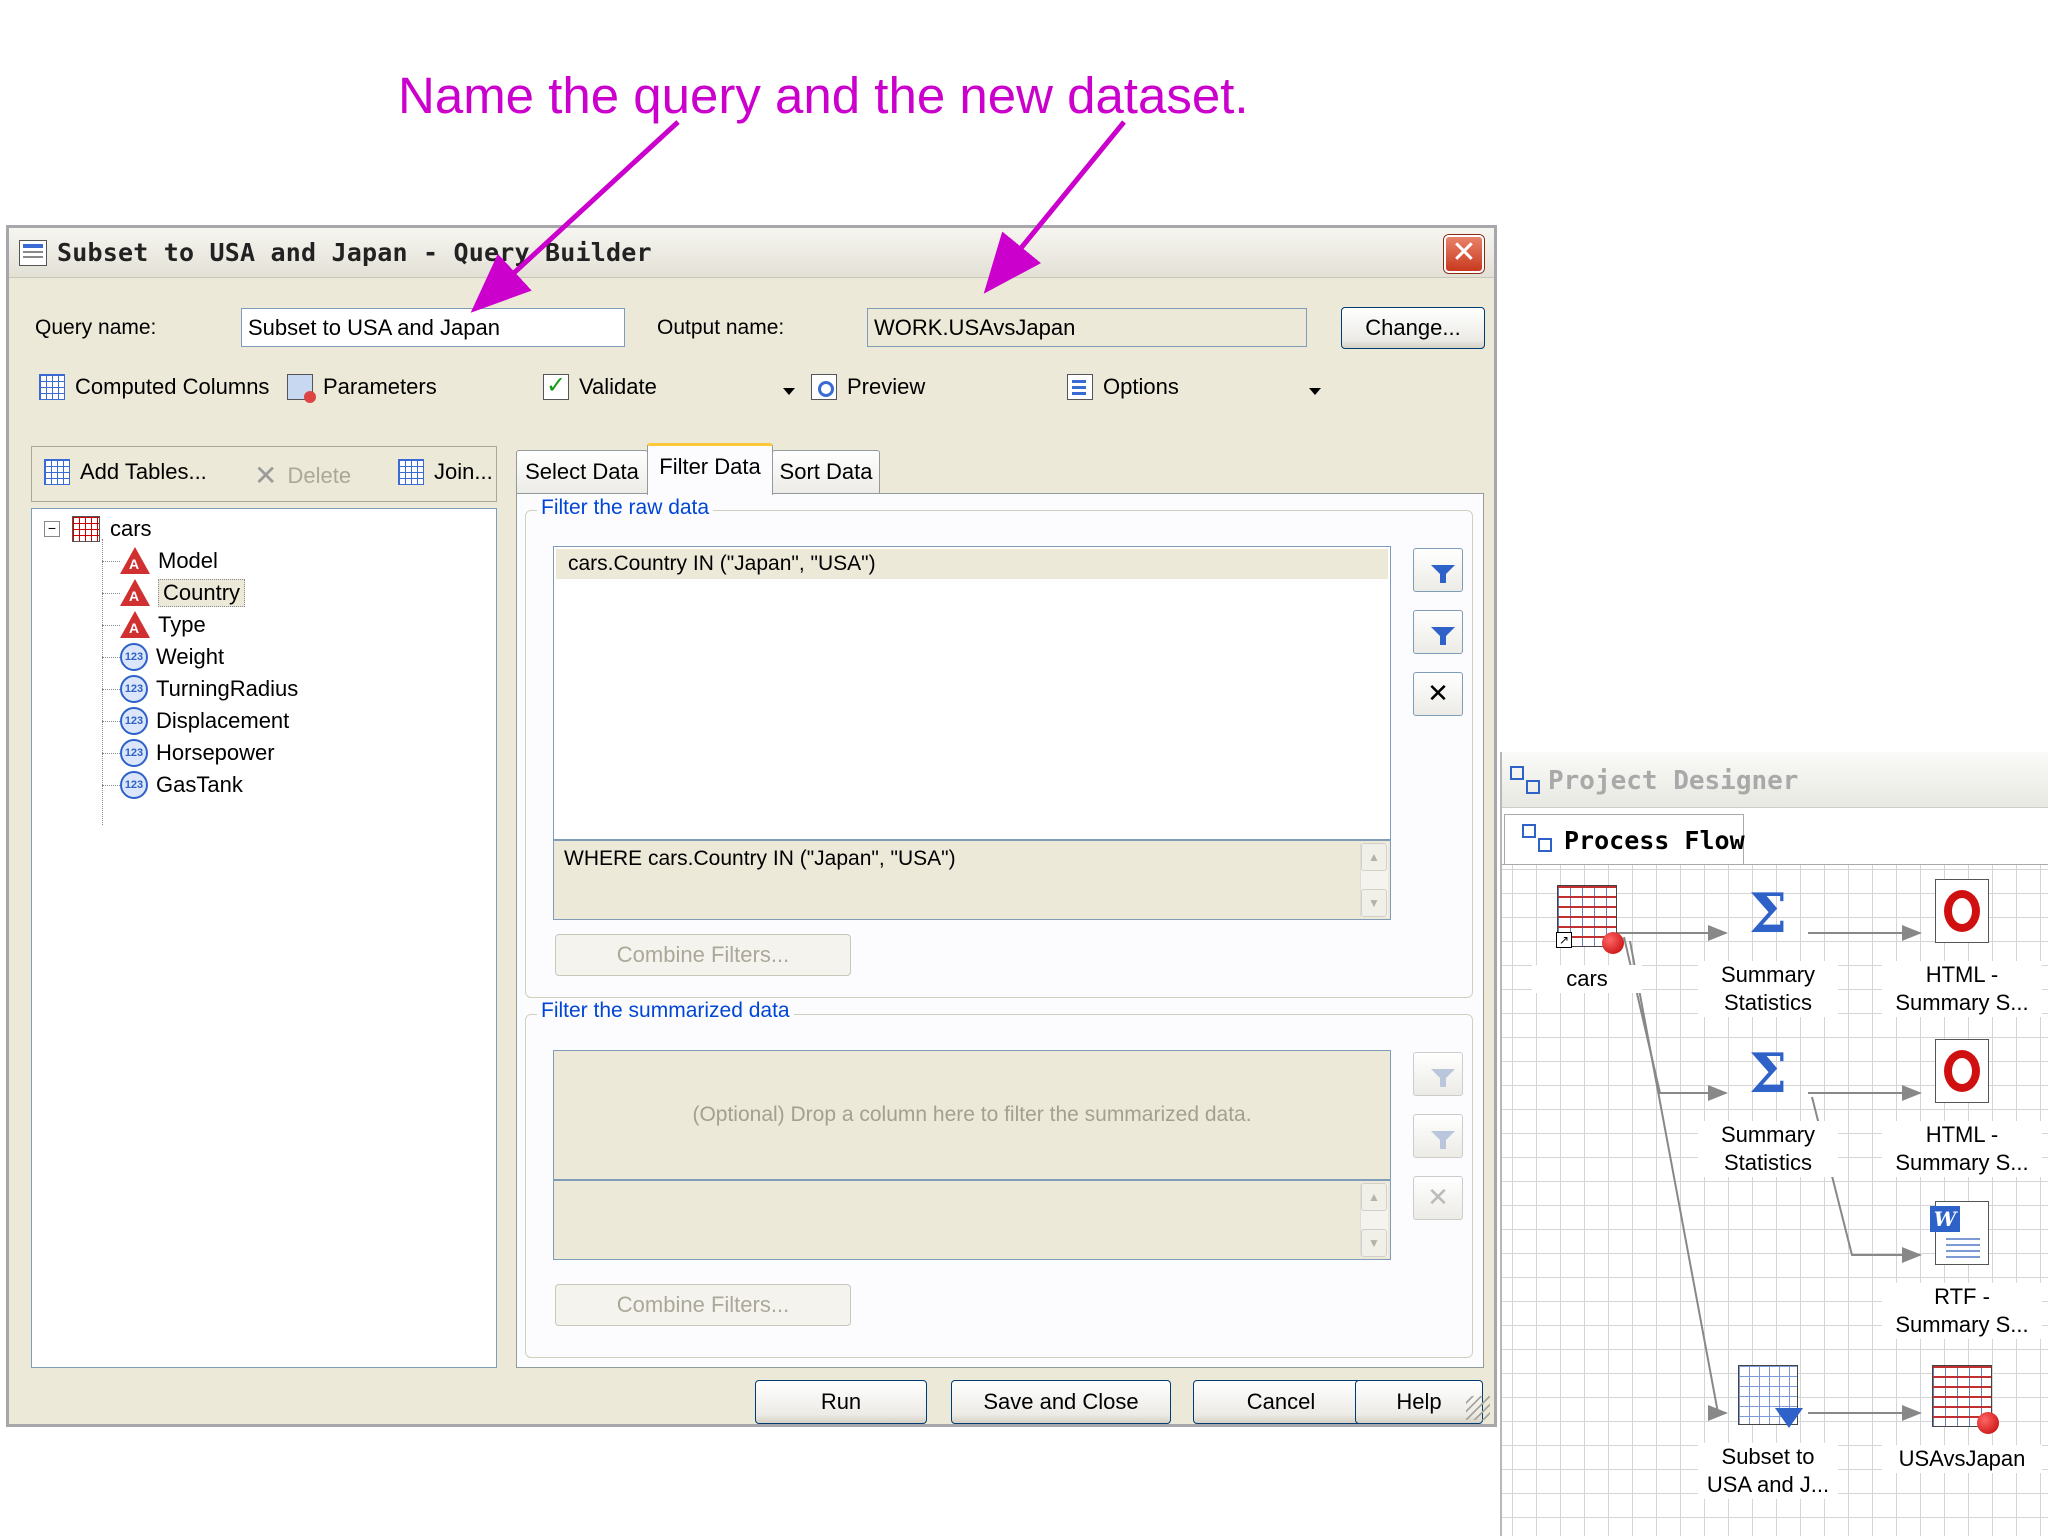  I want to click on node-label: Summary, so click(1768, 1135).